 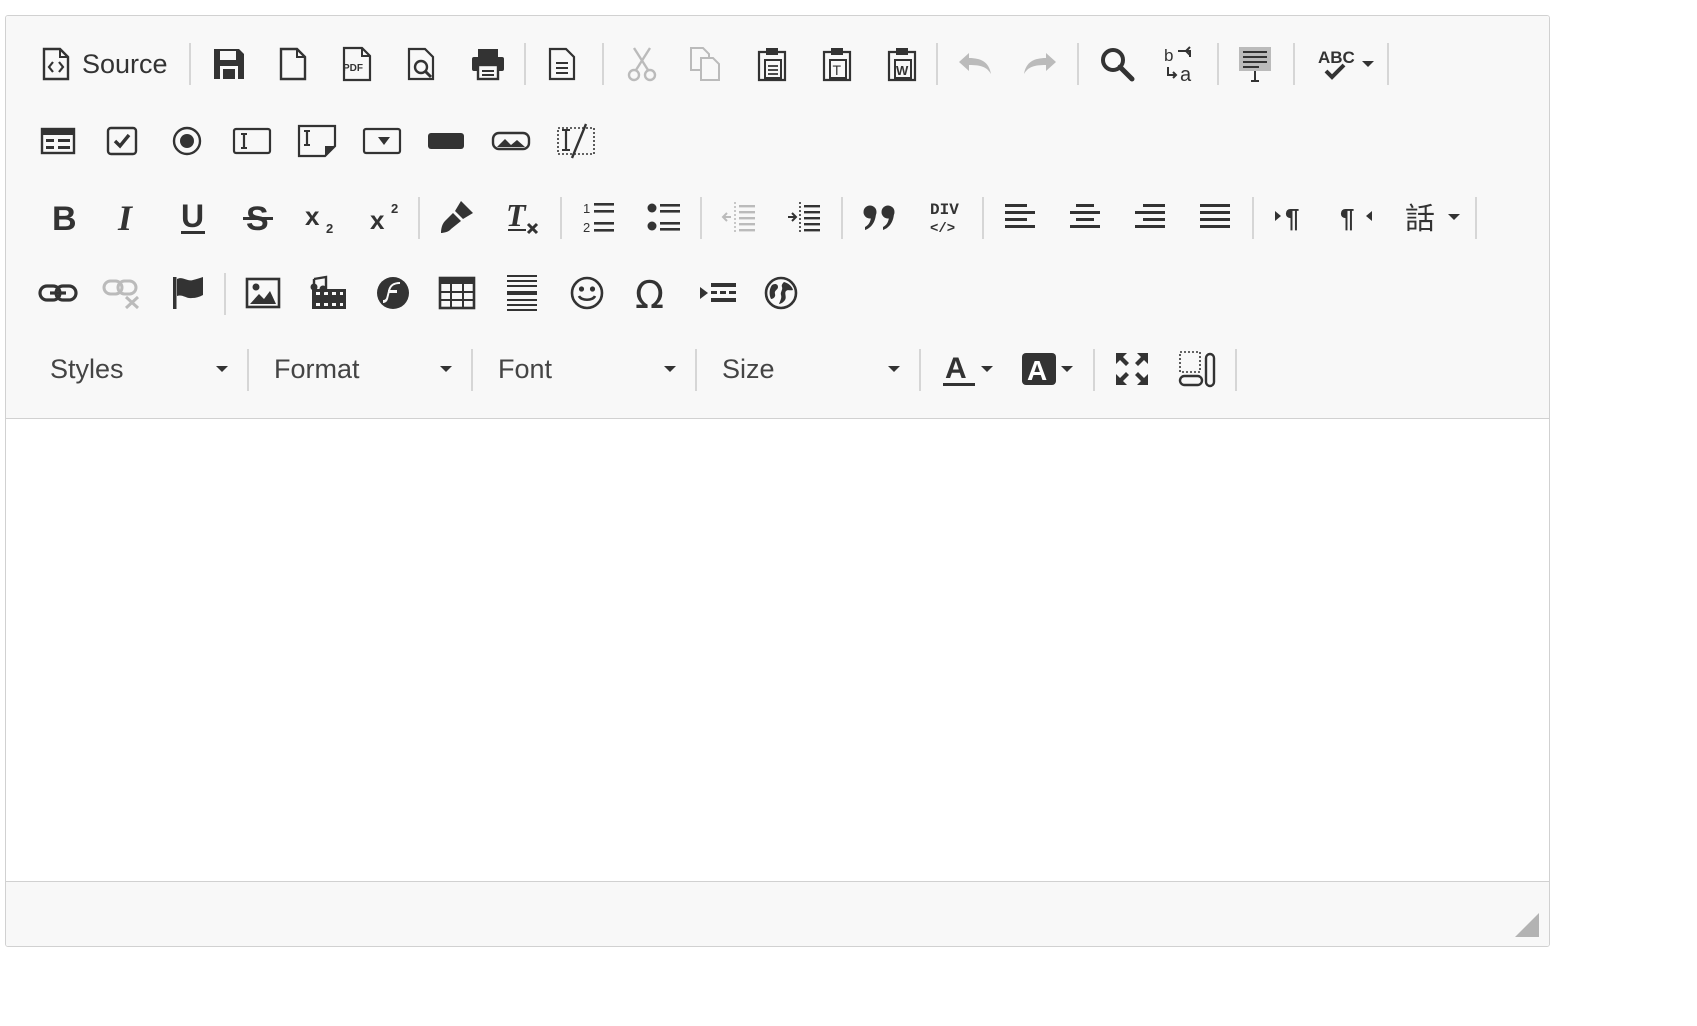 I want to click on ltr-icon: ¶, so click(x=1291, y=217).